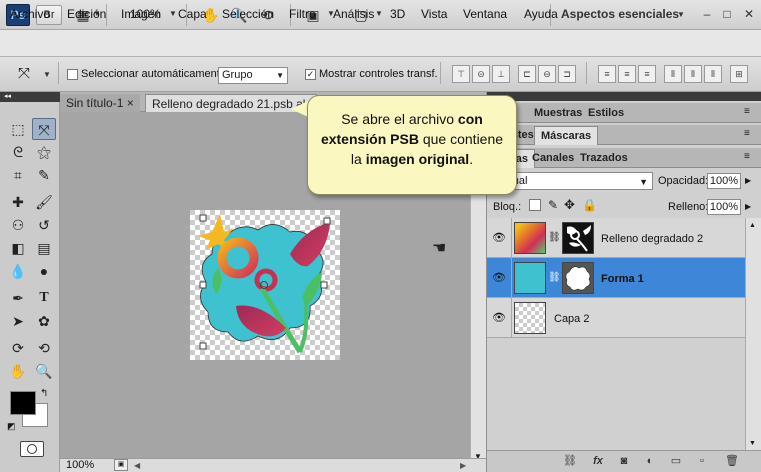 The height and width of the screenshot is (472, 761). What do you see at coordinates (18, 271) in the screenshot?
I see `blur-tool-icon: 💧` at bounding box center [18, 271].